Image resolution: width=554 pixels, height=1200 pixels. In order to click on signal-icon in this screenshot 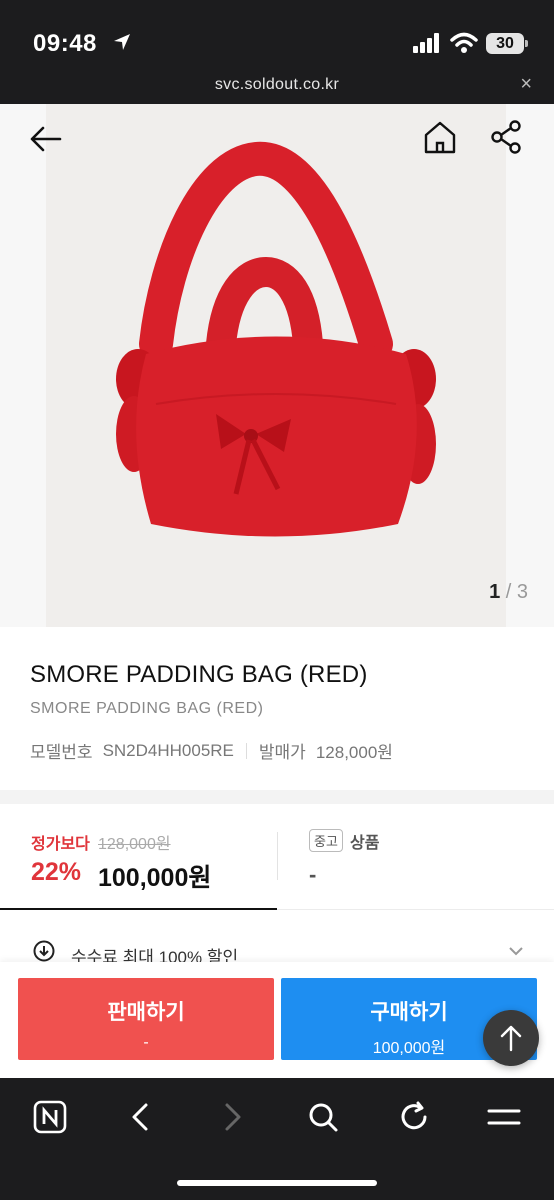, I will do `click(426, 43)`.